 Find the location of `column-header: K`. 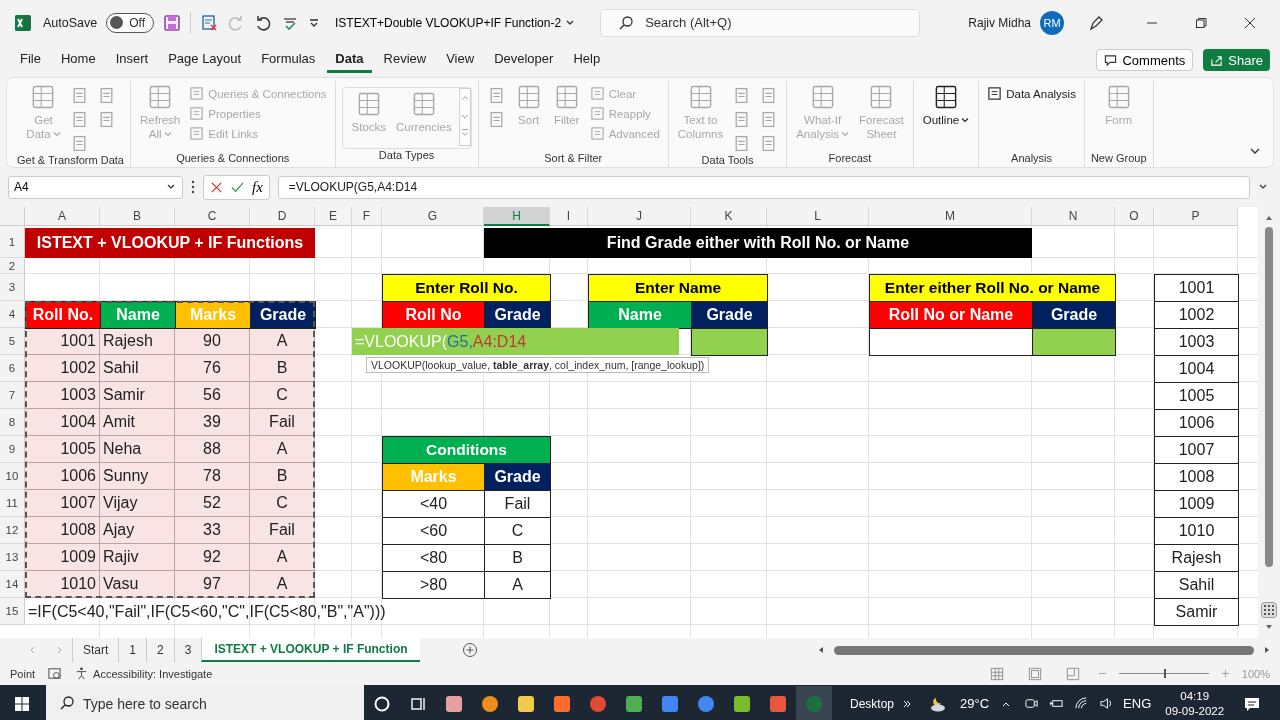

column-header: K is located at coordinates (729, 216).